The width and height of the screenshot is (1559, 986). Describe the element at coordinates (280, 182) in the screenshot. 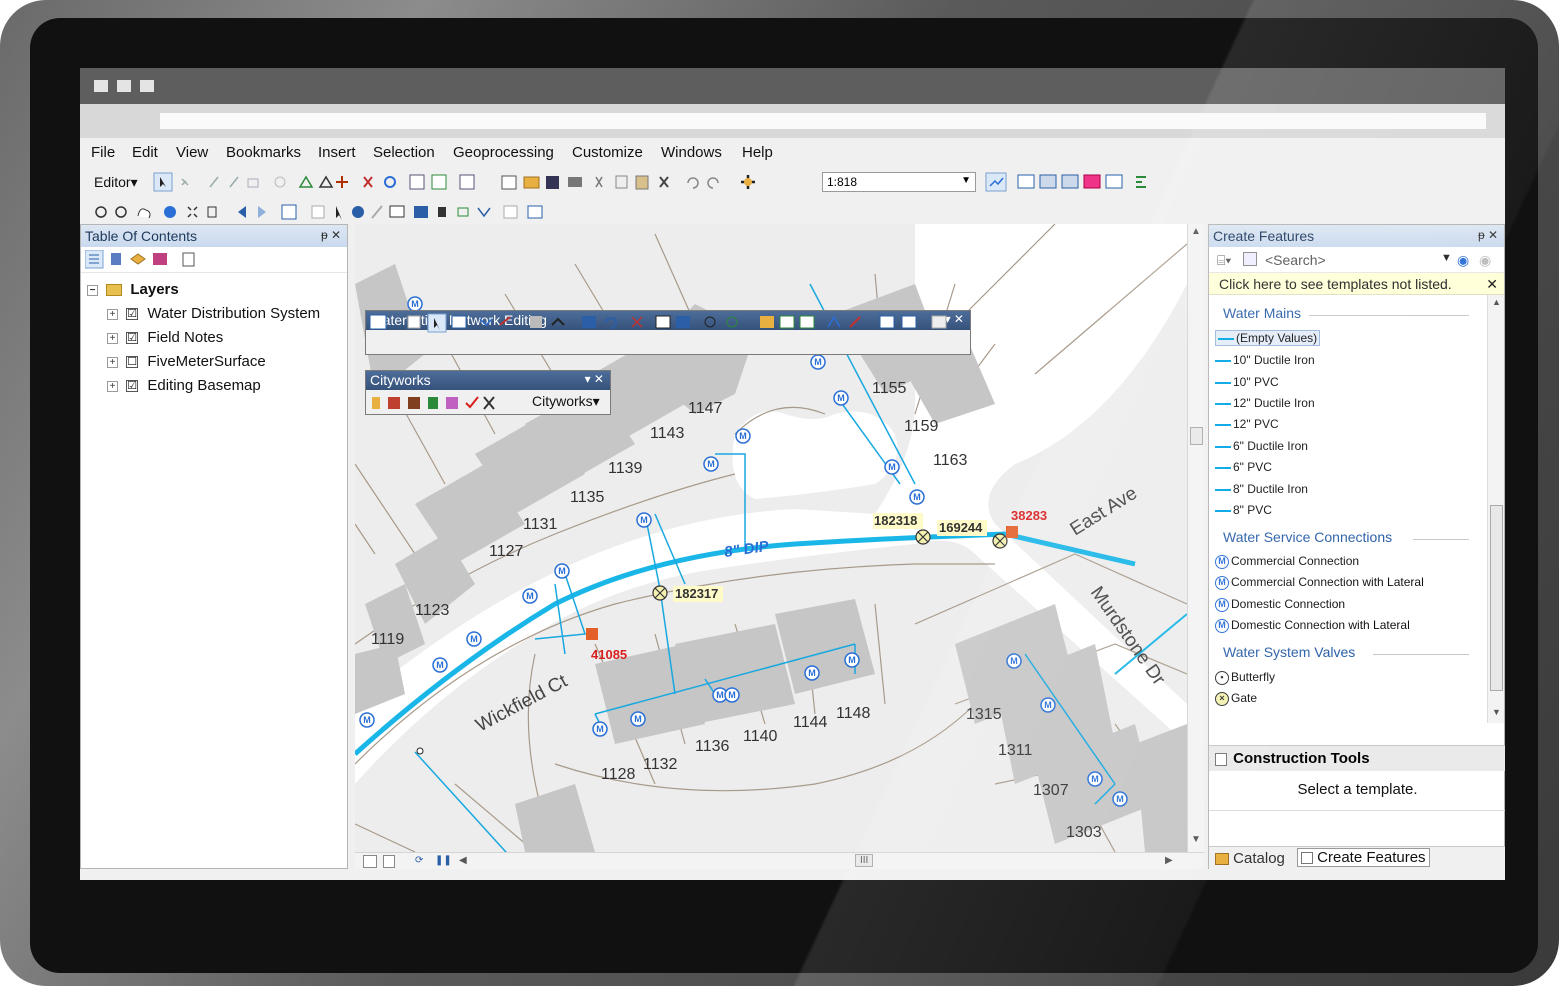

I see `point-icon` at that location.